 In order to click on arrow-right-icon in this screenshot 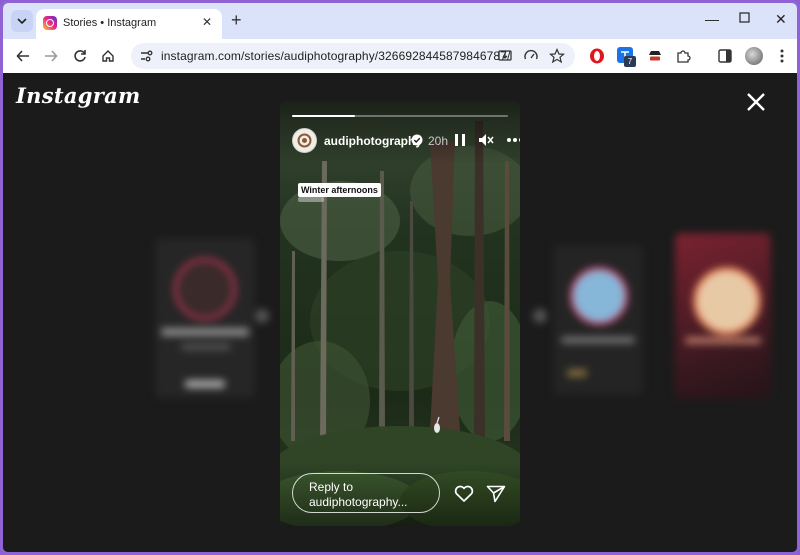, I will do `click(51, 56)`.